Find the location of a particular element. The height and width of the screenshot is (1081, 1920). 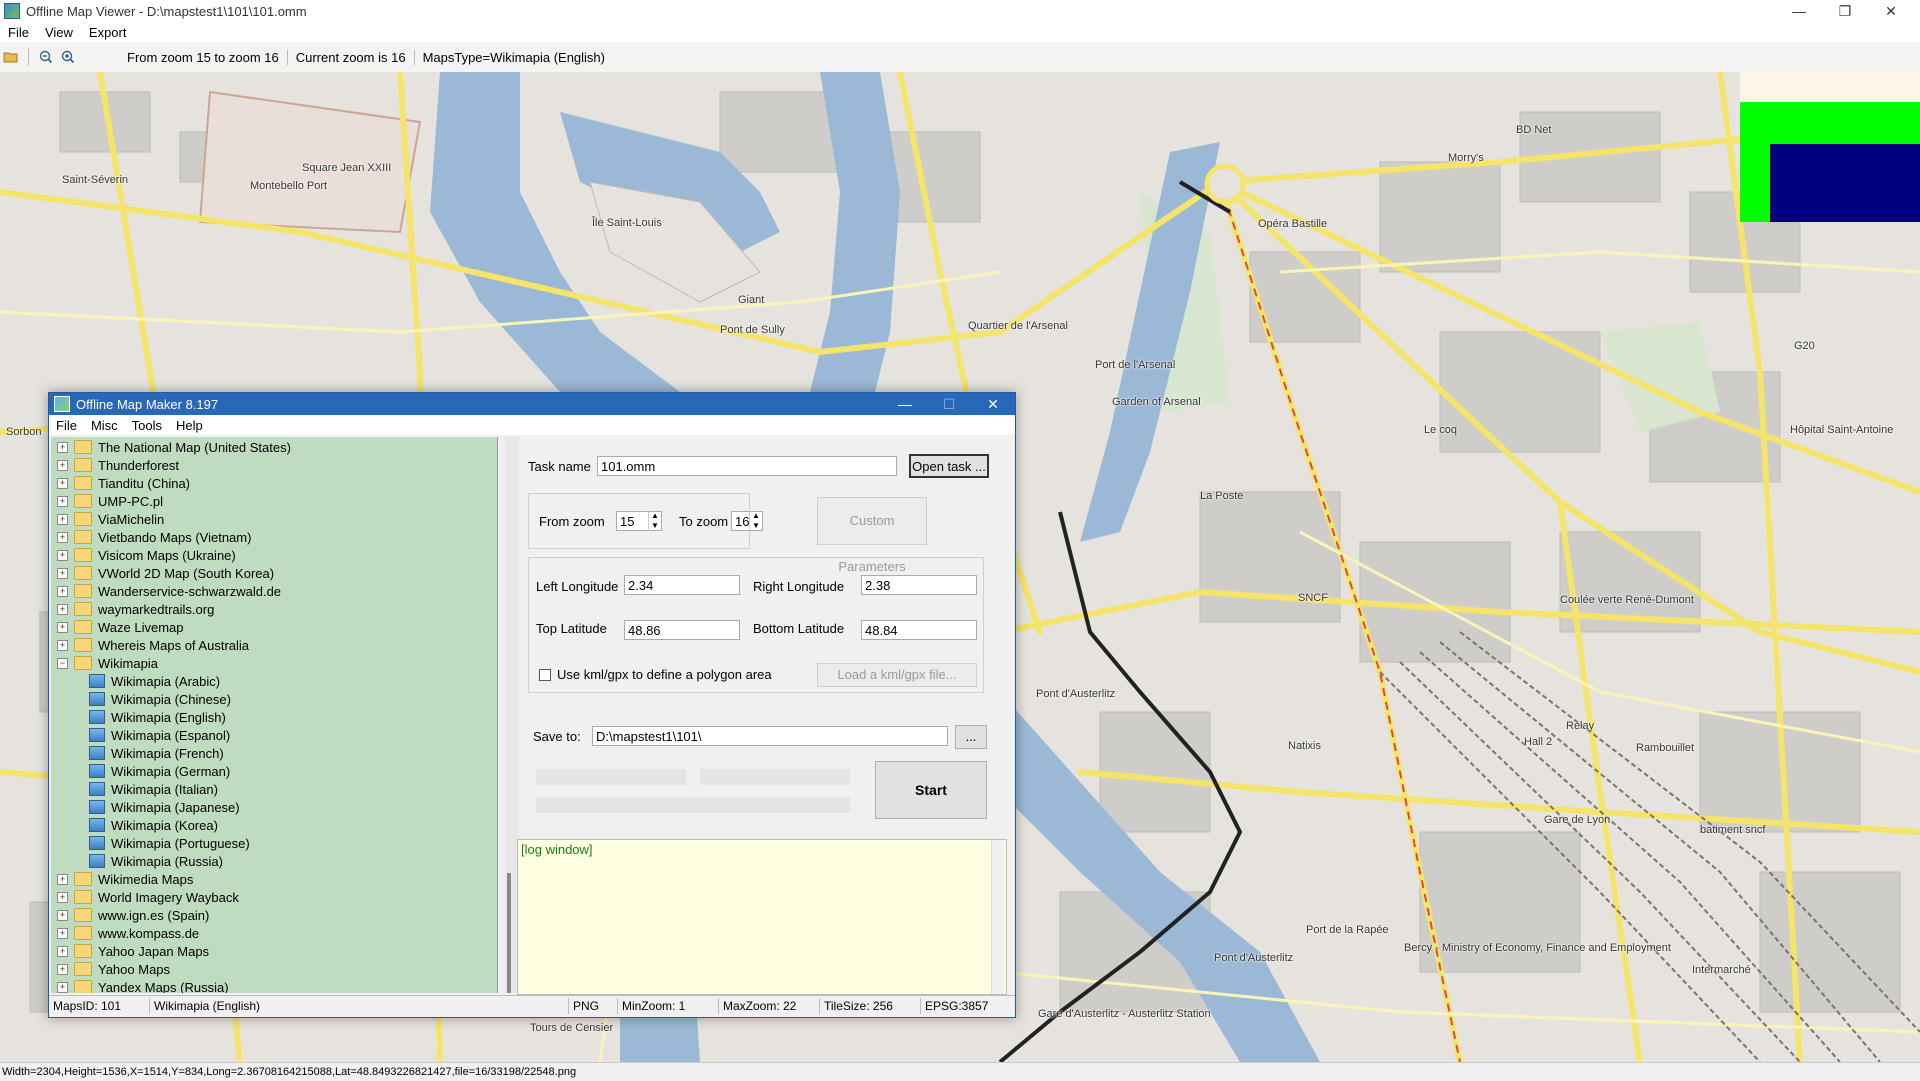

label-coulee-verte: Coulée verte René-Dumont is located at coordinates (1627, 600).